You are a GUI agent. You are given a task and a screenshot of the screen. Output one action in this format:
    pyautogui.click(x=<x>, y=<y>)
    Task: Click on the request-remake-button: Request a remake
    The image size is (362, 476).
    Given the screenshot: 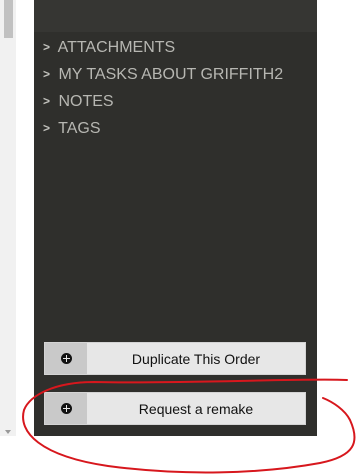 What is the action you would take?
    pyautogui.click(x=175, y=408)
    